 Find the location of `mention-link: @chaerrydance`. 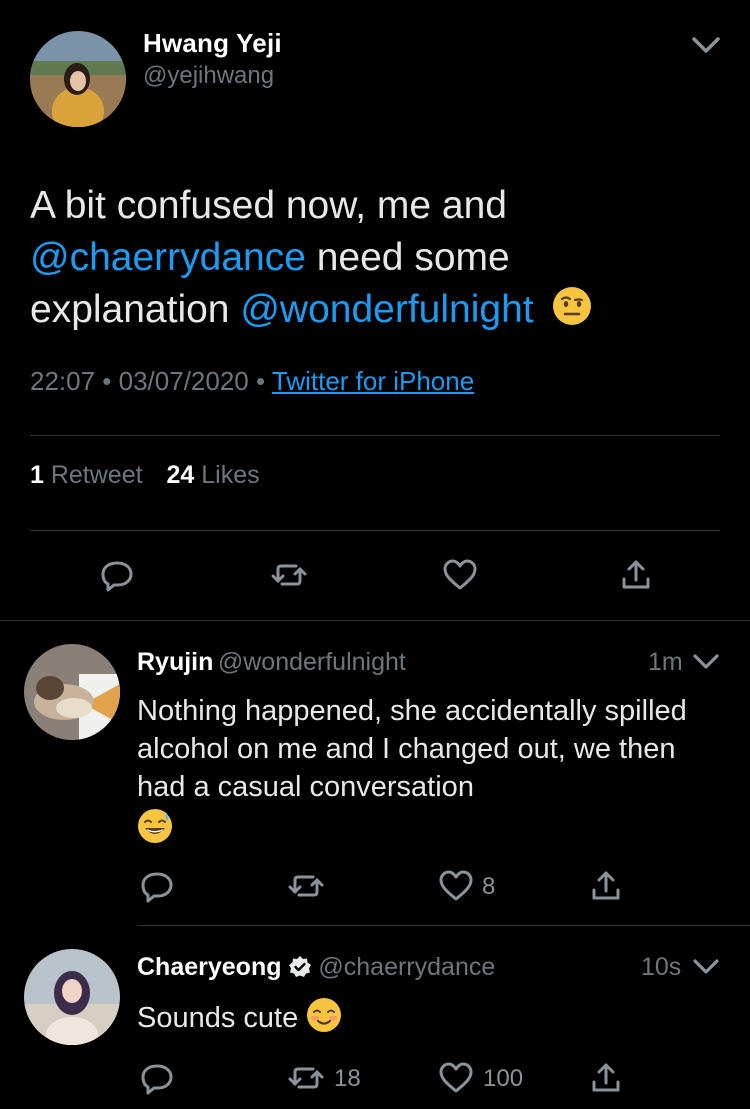

mention-link: @chaerrydance is located at coordinates (168, 257).